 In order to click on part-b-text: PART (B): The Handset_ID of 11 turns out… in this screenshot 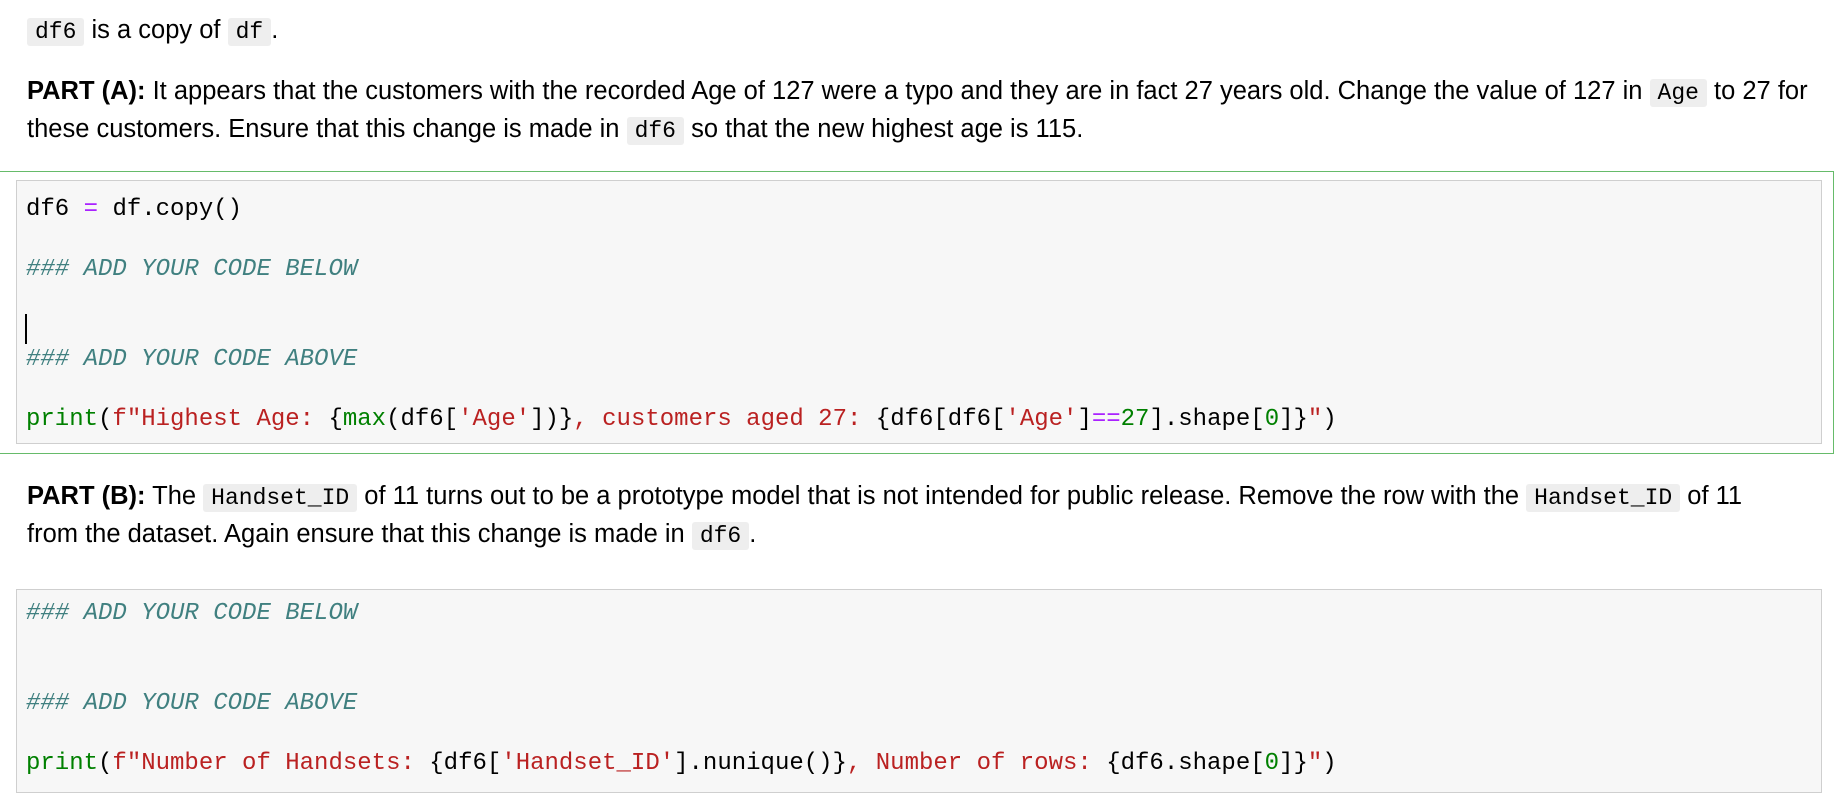, I will do `click(927, 516)`.